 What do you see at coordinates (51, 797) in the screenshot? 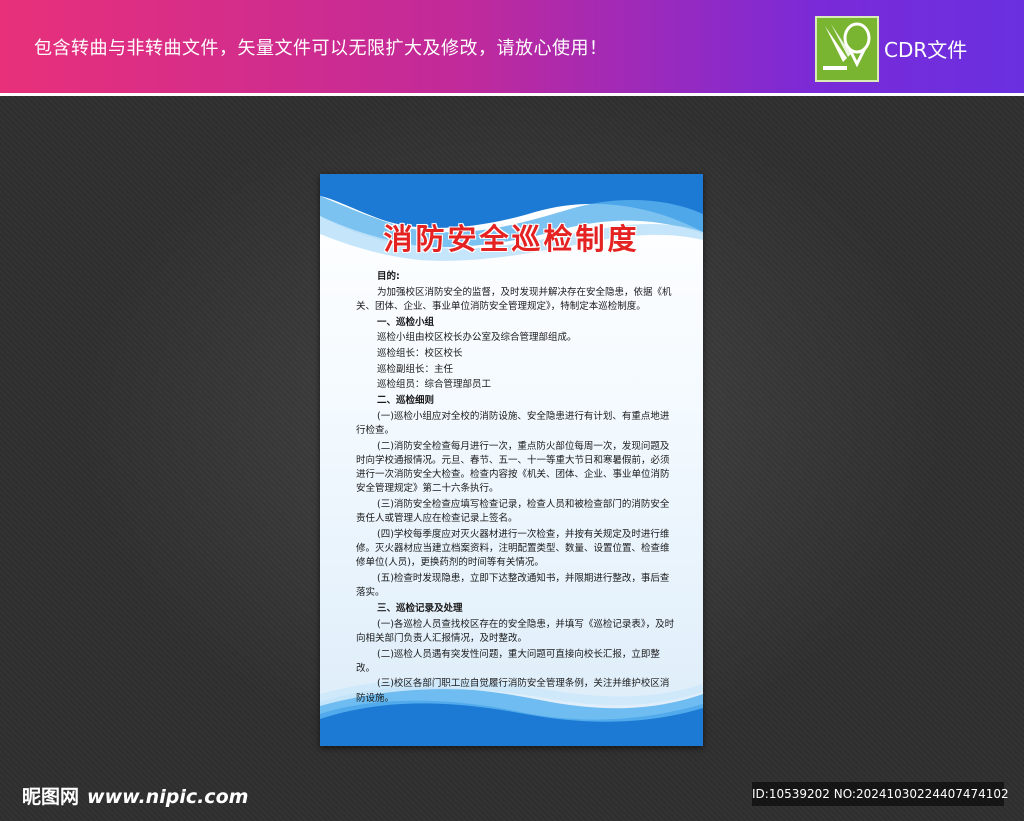
I see `site-name: 昵图网` at bounding box center [51, 797].